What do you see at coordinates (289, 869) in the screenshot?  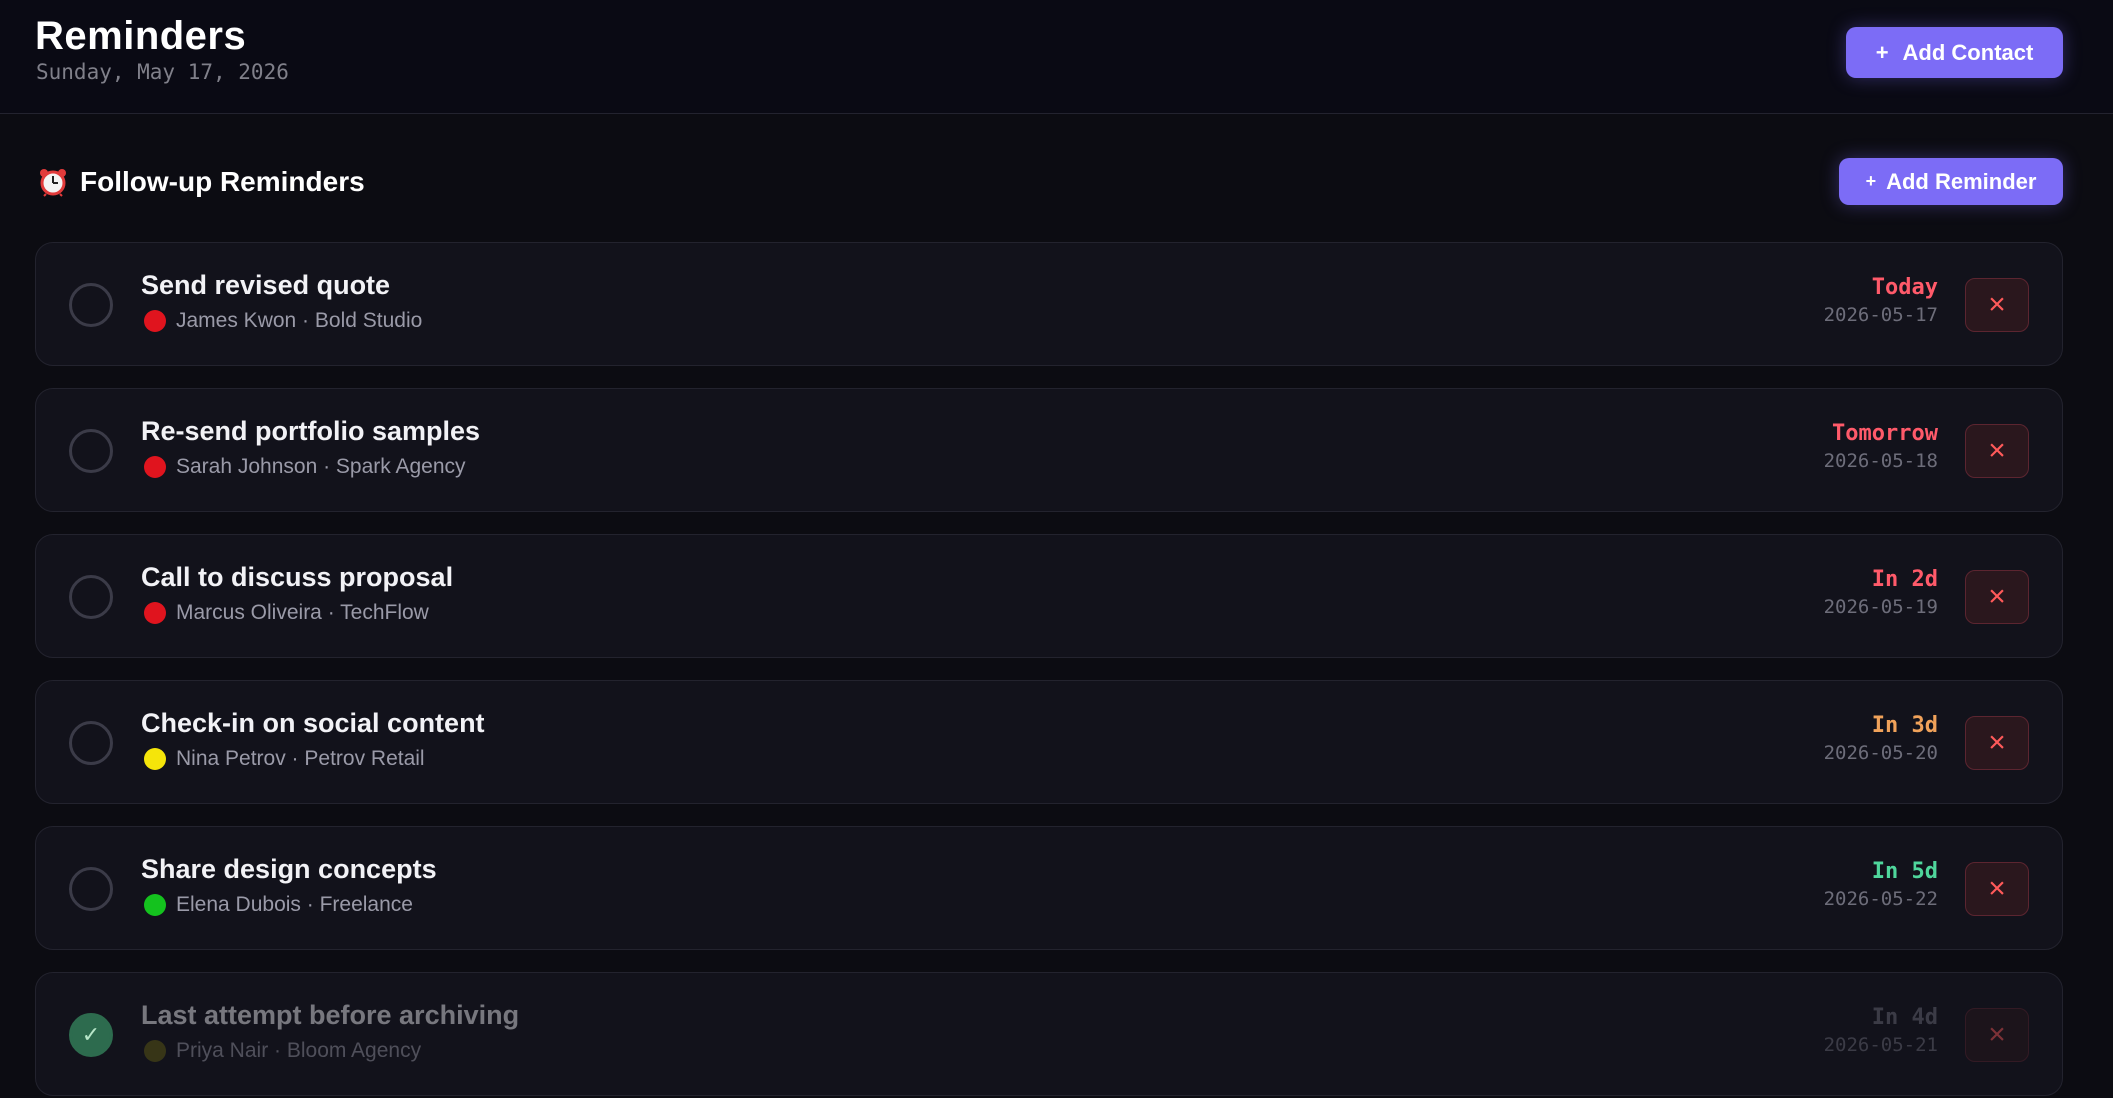 I see `reminder-title: Share design concepts` at bounding box center [289, 869].